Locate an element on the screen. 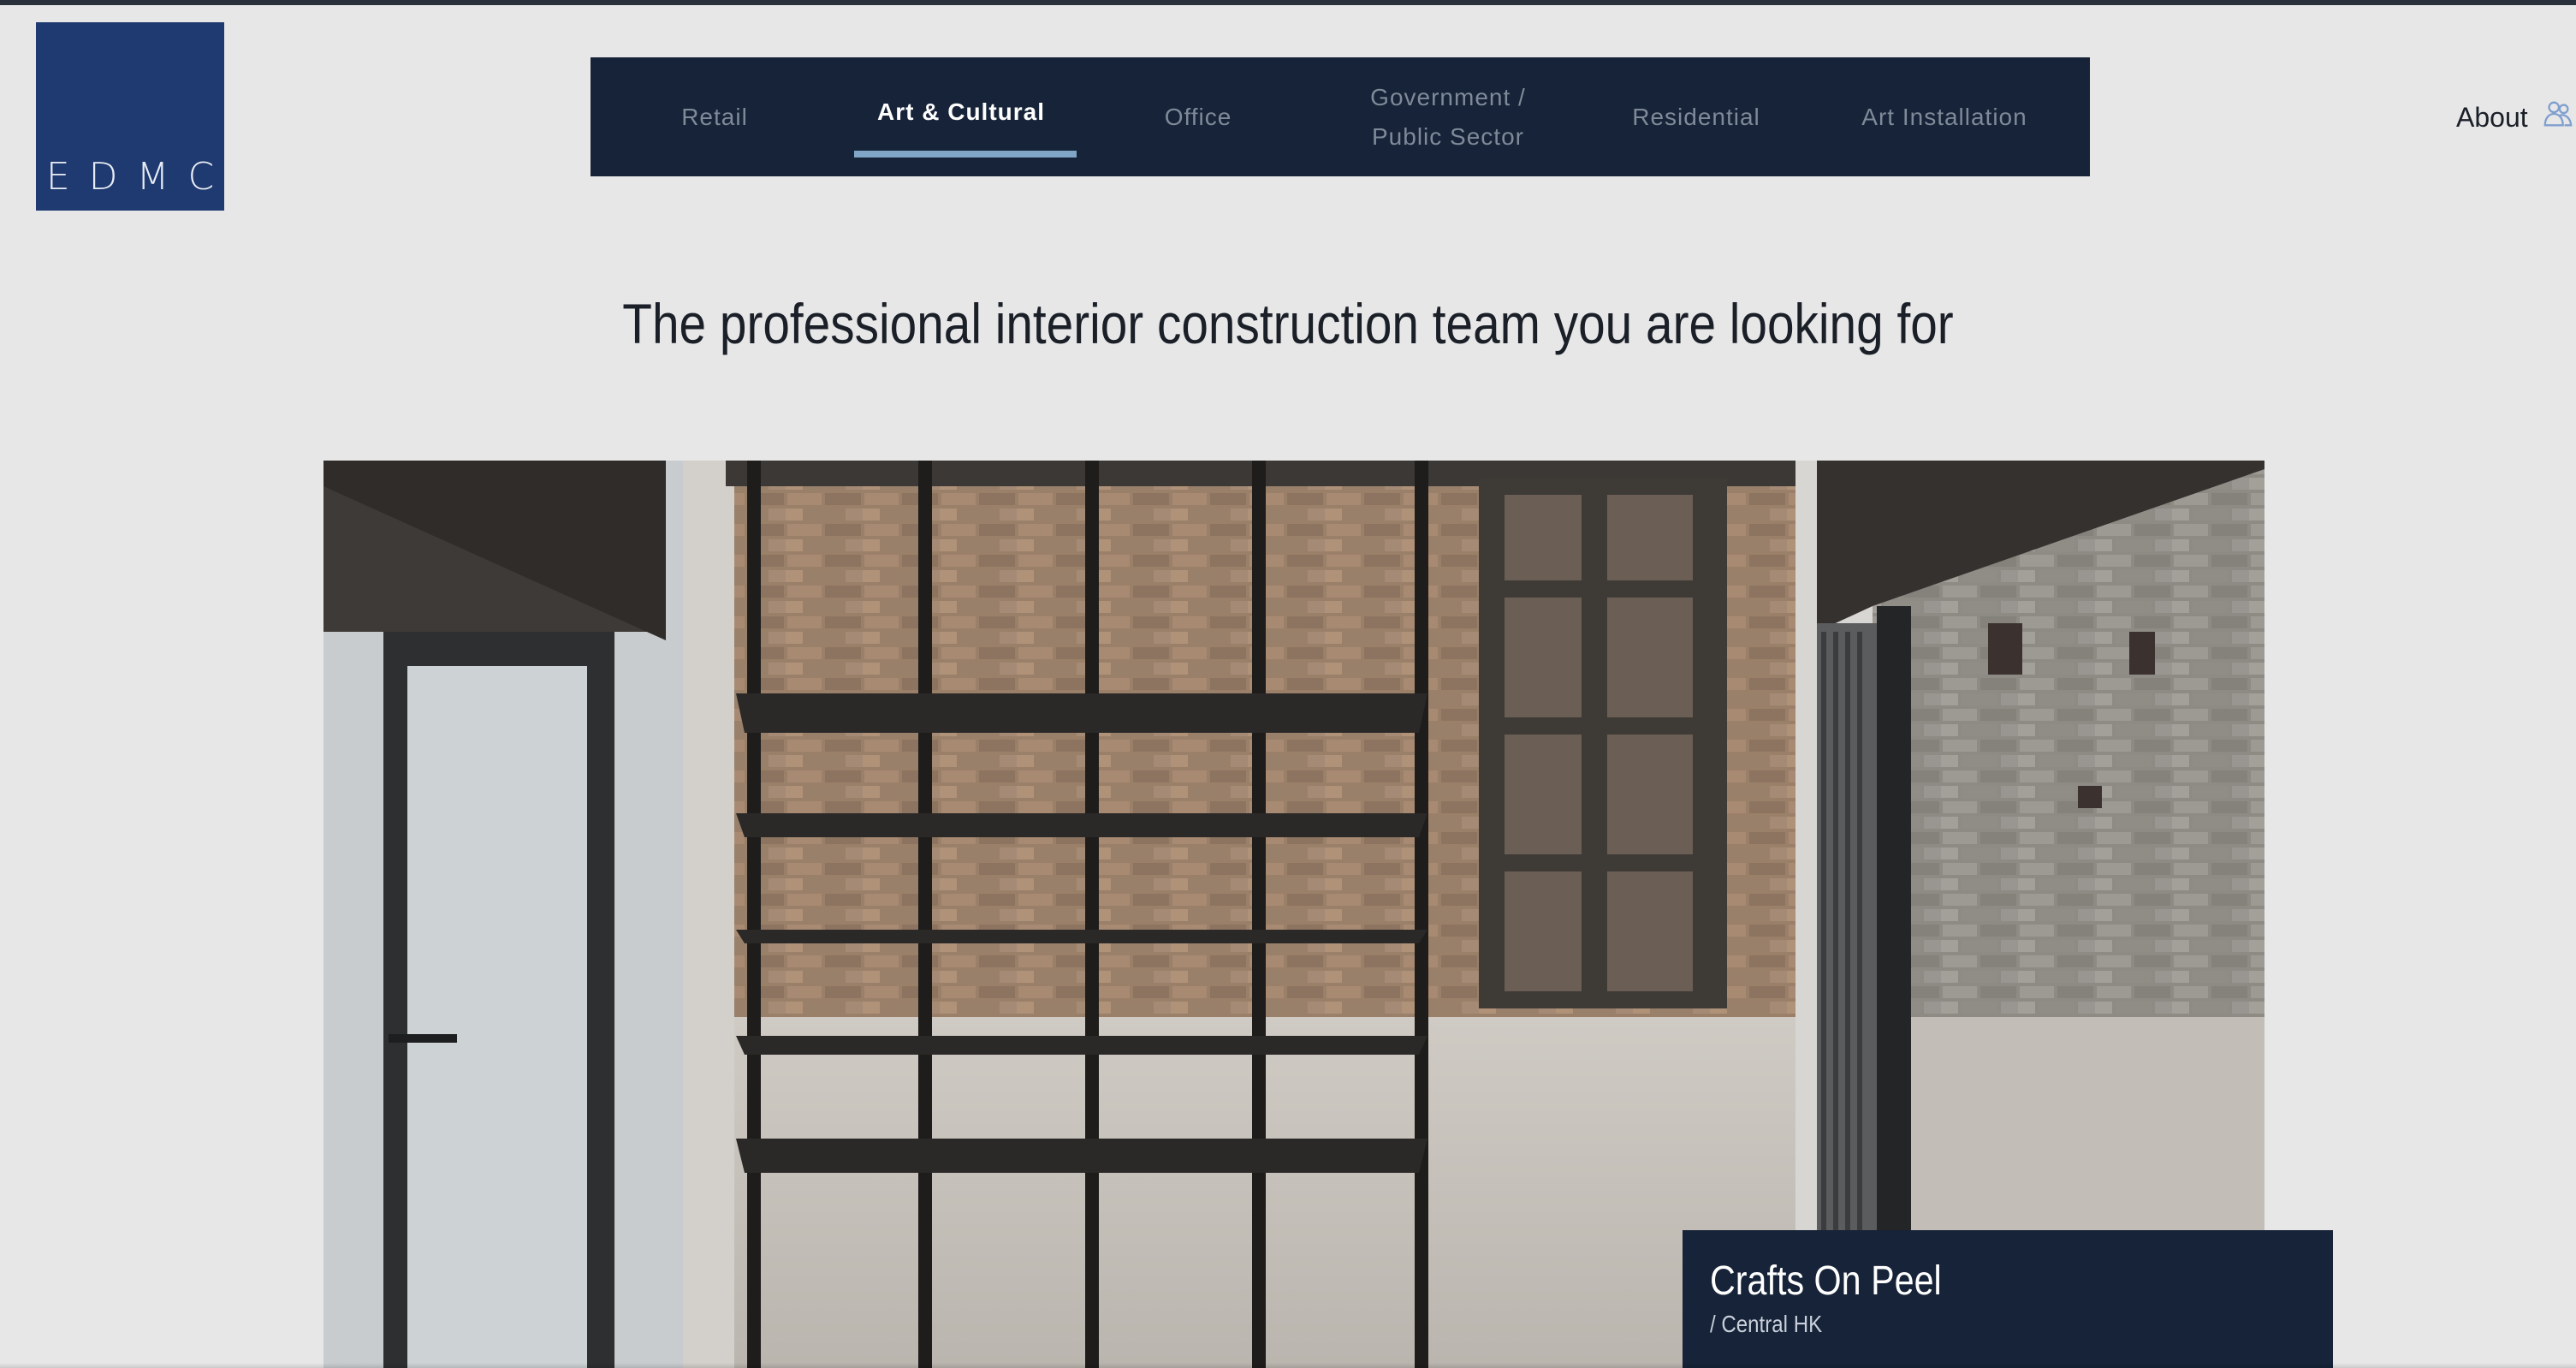 This screenshot has width=2576, height=1368. logo-text: EDMC is located at coordinates (139, 177).